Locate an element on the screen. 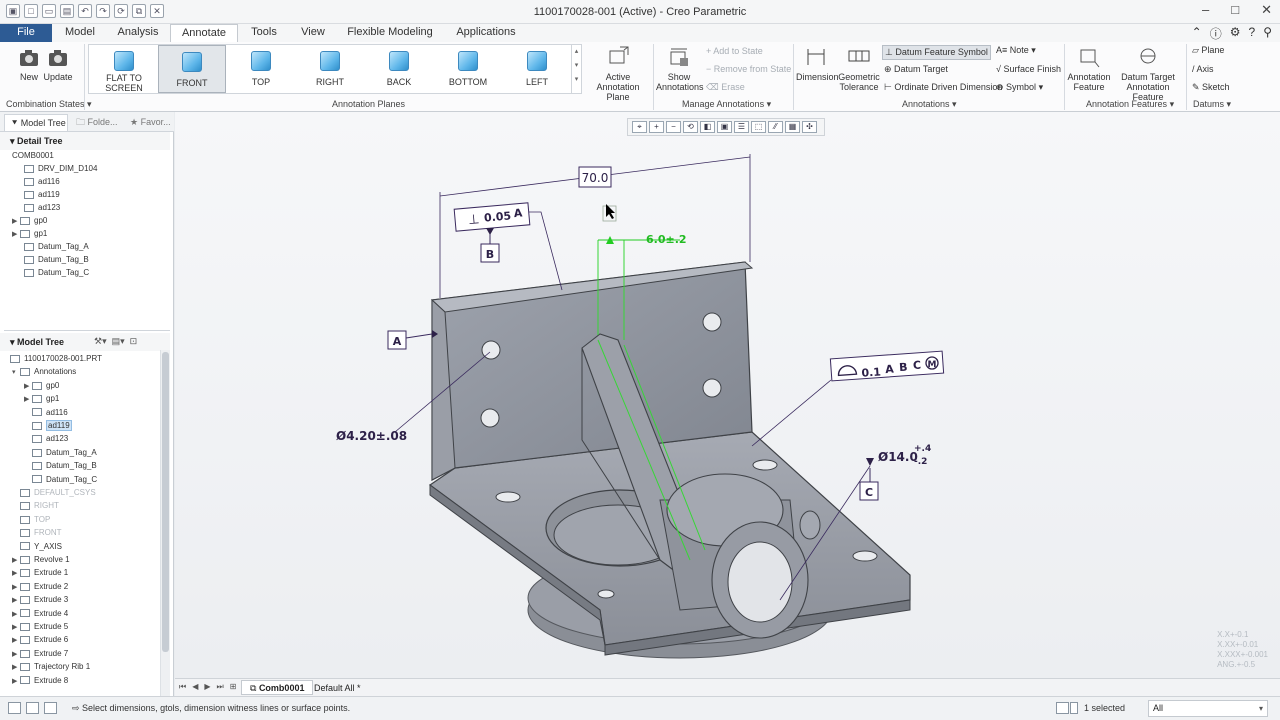 Image resolution: width=1280 pixels, height=720 pixels. tree-item: ad123 is located at coordinates (42, 207).